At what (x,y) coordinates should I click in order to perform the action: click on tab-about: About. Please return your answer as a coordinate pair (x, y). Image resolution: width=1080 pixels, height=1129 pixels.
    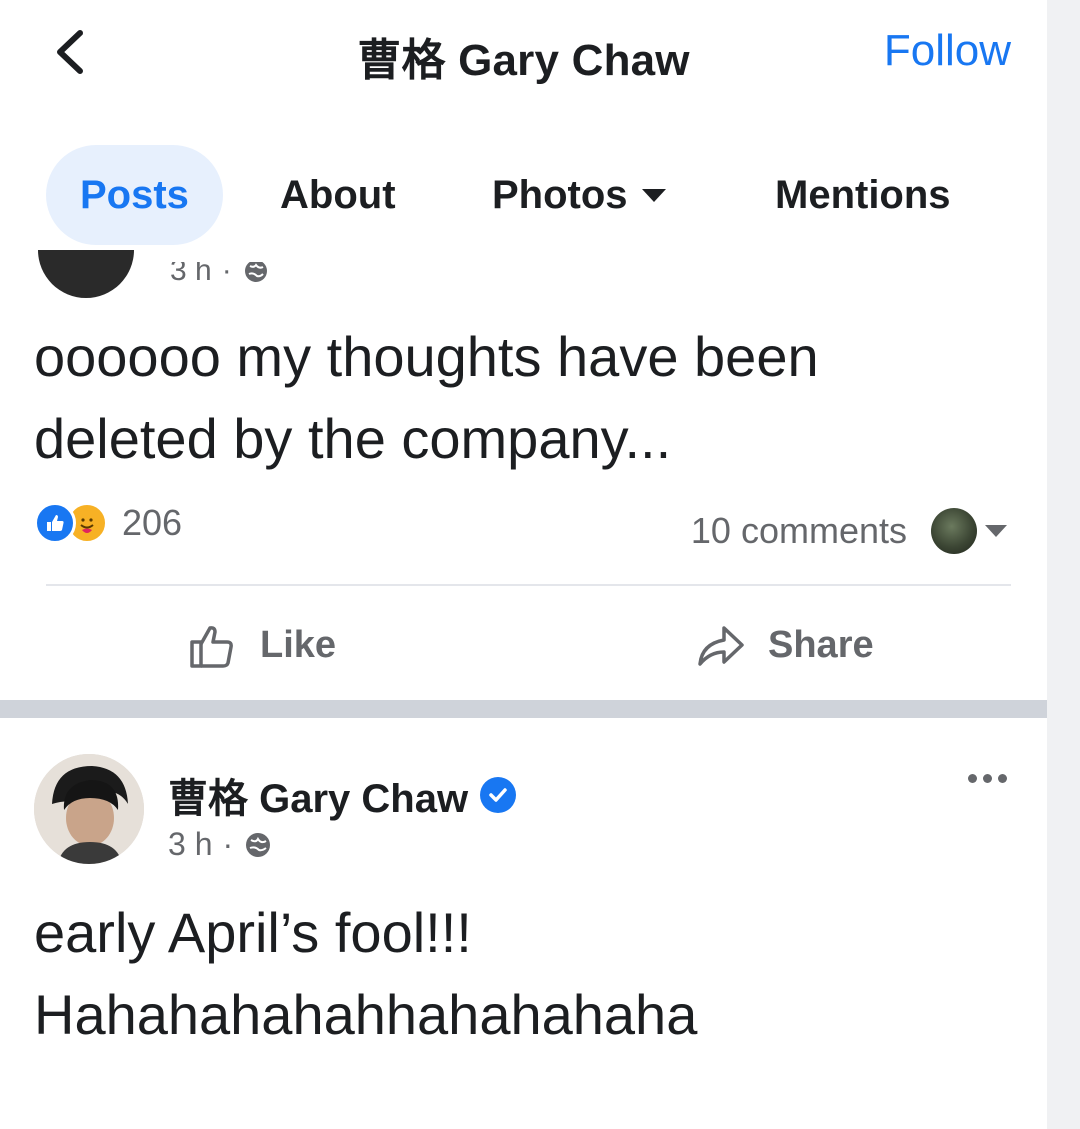
    Looking at the image, I should click on (338, 195).